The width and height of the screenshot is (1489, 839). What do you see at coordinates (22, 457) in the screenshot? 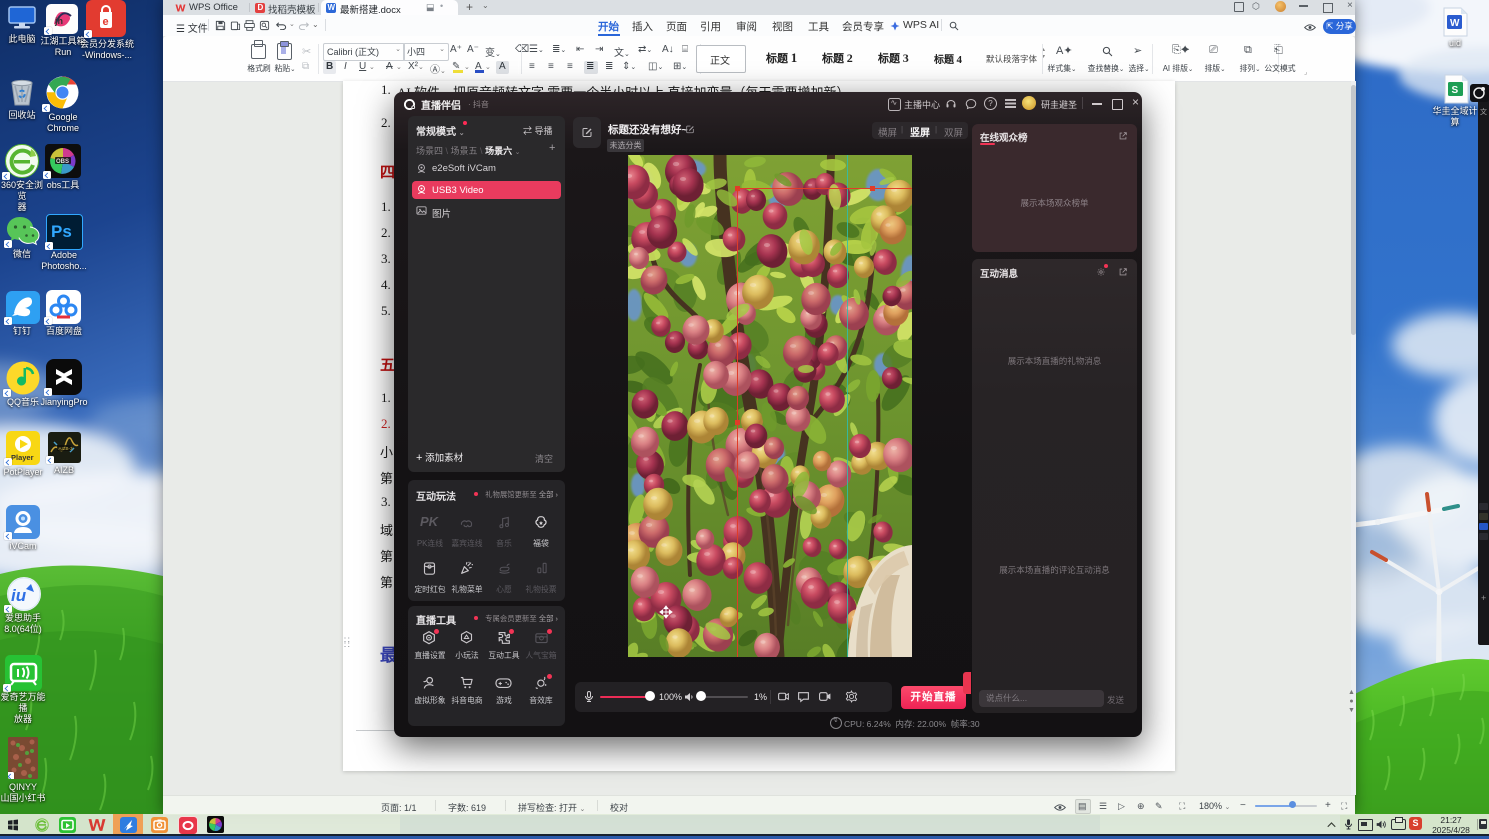
I see `svg-text: Player` at bounding box center [22, 457].